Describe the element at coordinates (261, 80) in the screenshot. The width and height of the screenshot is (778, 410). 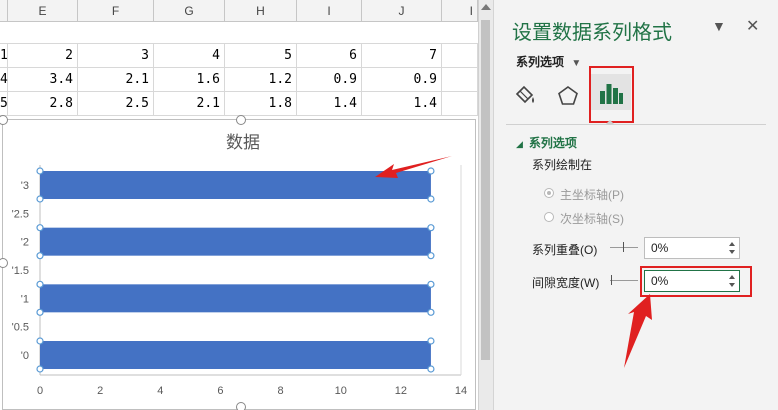
I see `sheet-cell: 1.2` at that location.